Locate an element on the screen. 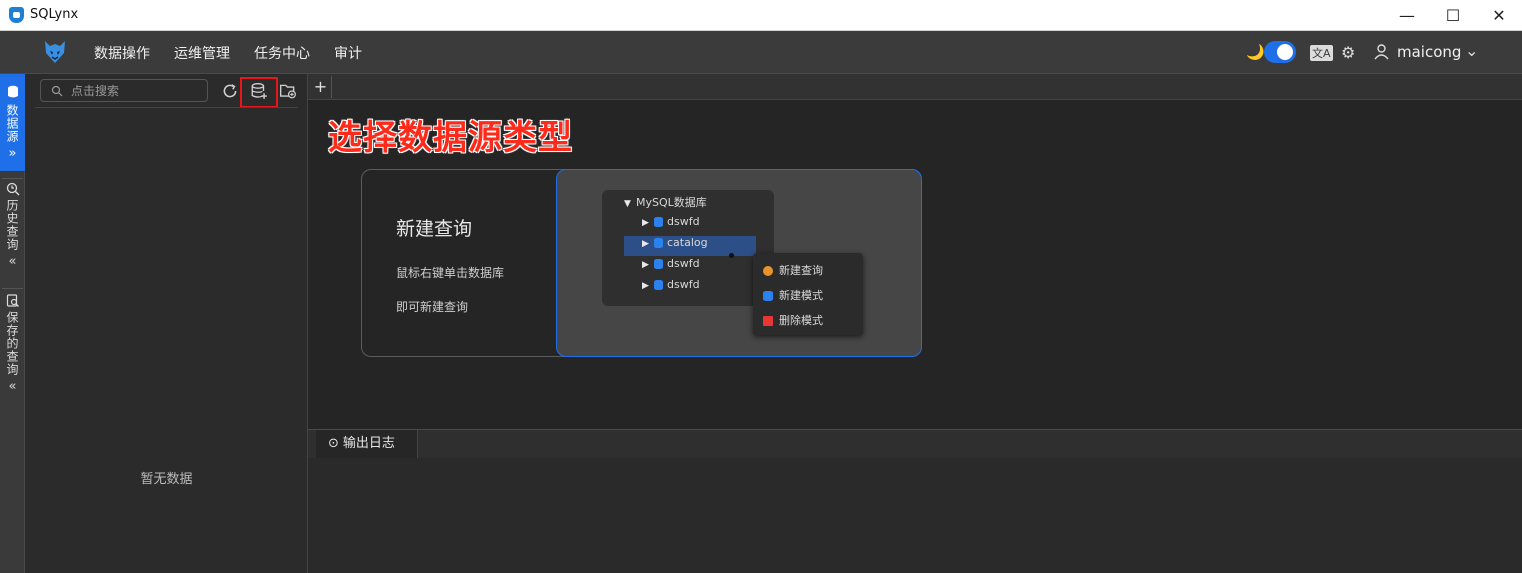 The image size is (1522, 573). output-log-label: 输出日志 is located at coordinates (368, 443).